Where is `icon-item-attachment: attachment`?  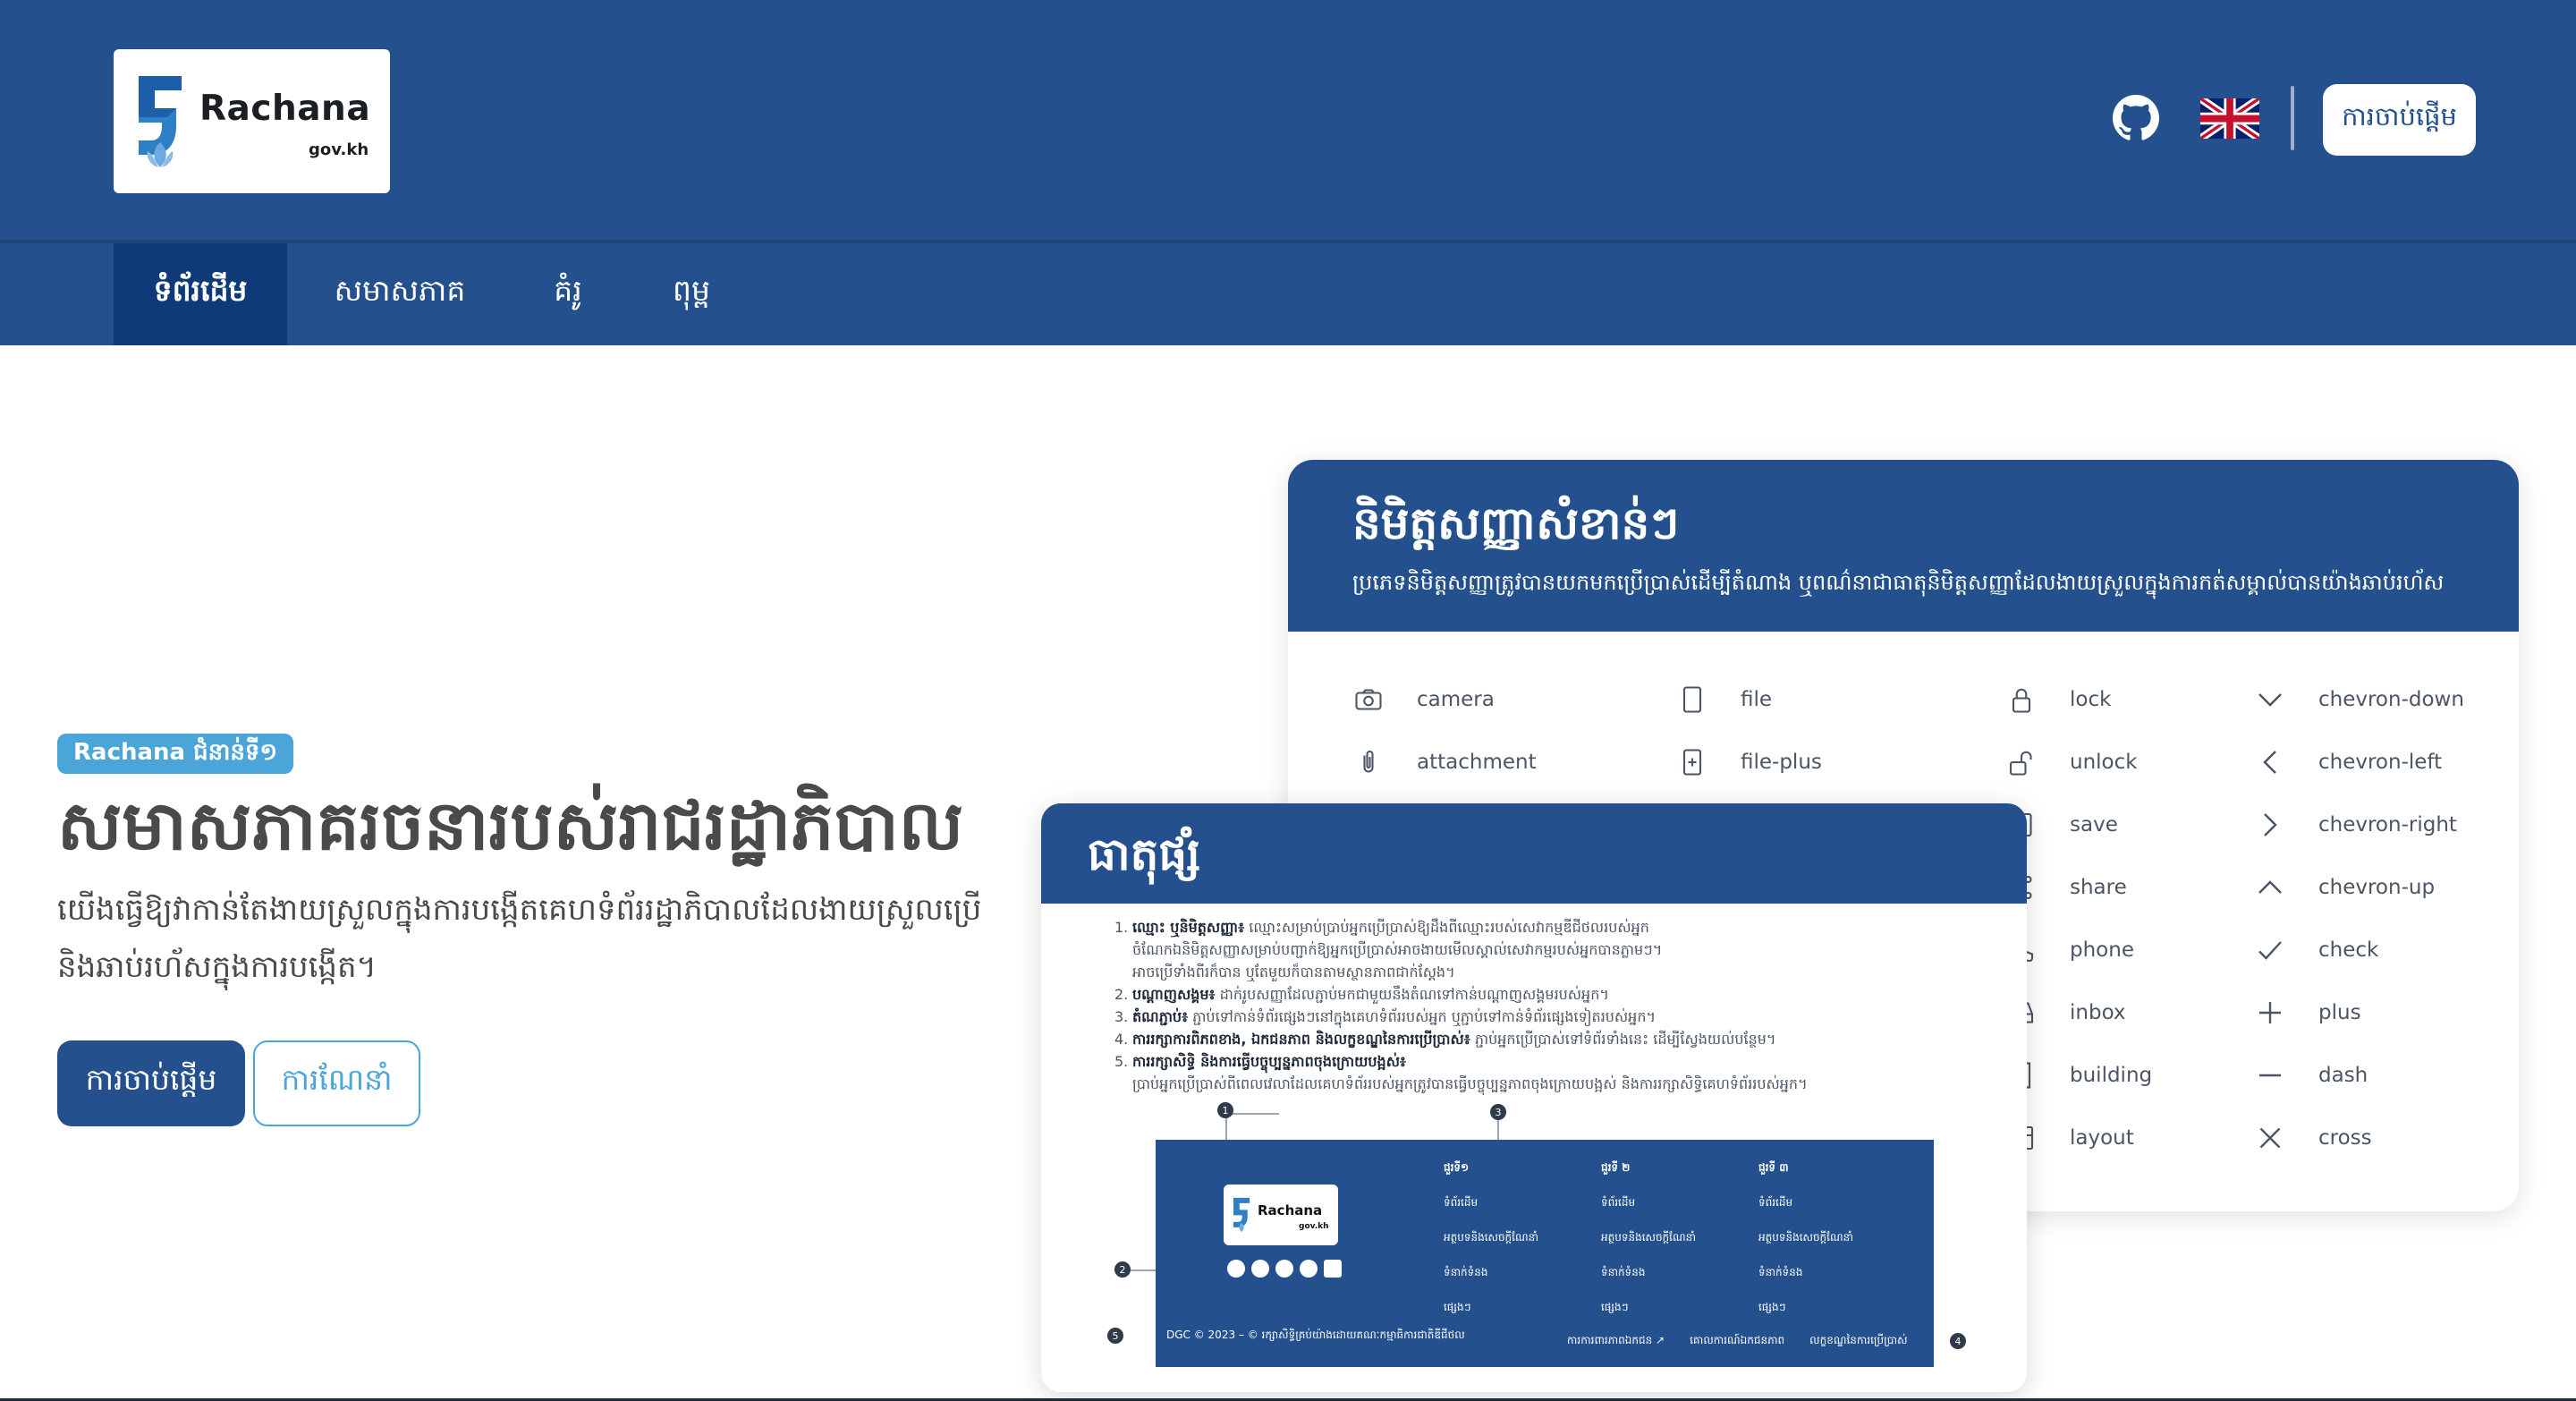
icon-item-attachment: attachment is located at coordinates (1444, 762).